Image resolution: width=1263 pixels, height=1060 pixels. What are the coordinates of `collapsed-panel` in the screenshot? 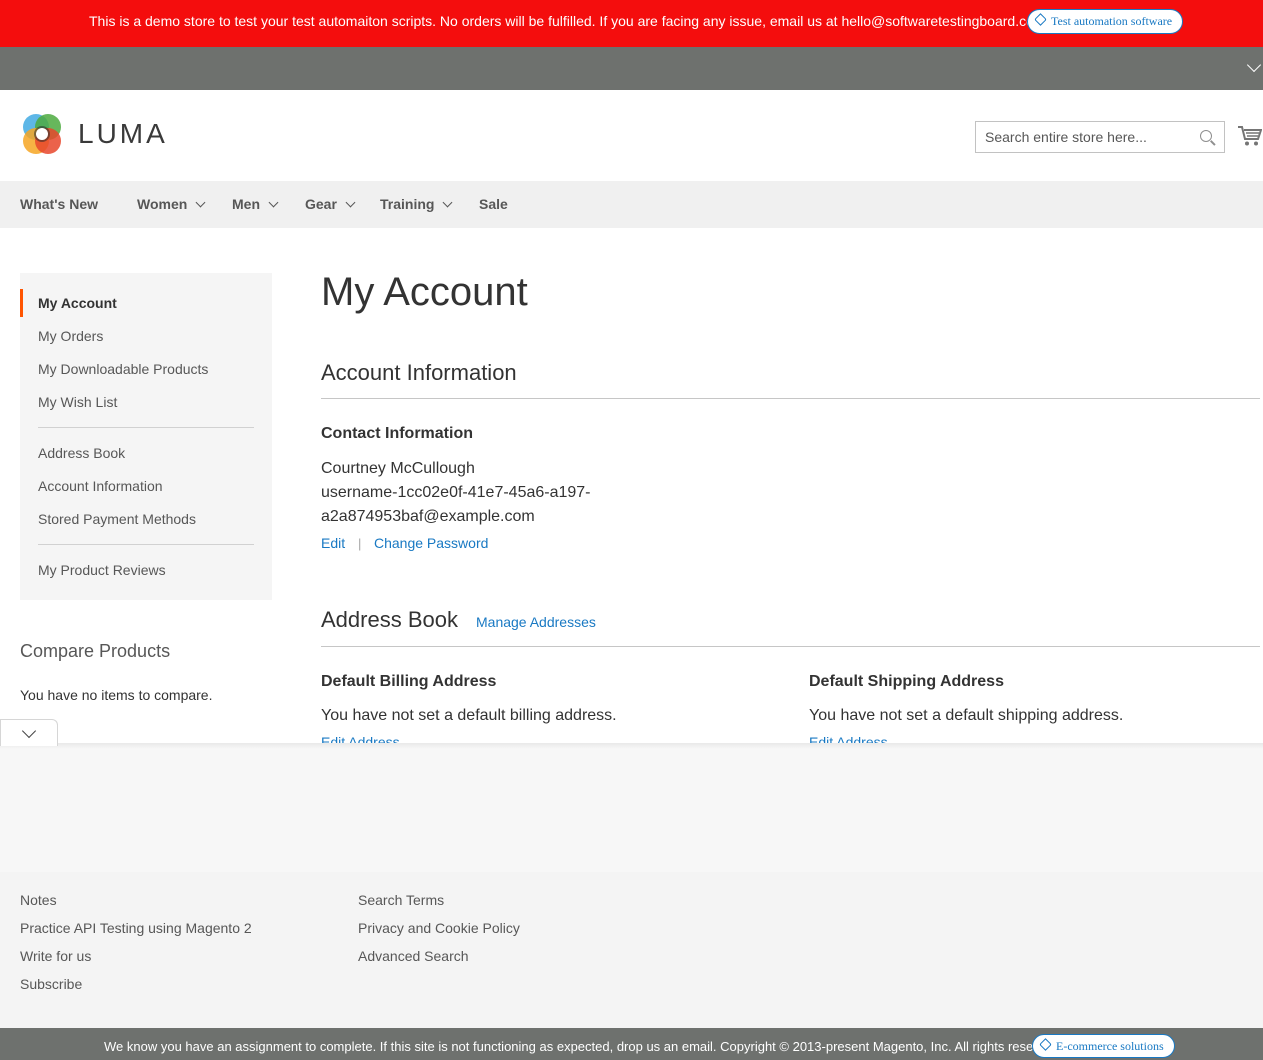 It's located at (631, 809).